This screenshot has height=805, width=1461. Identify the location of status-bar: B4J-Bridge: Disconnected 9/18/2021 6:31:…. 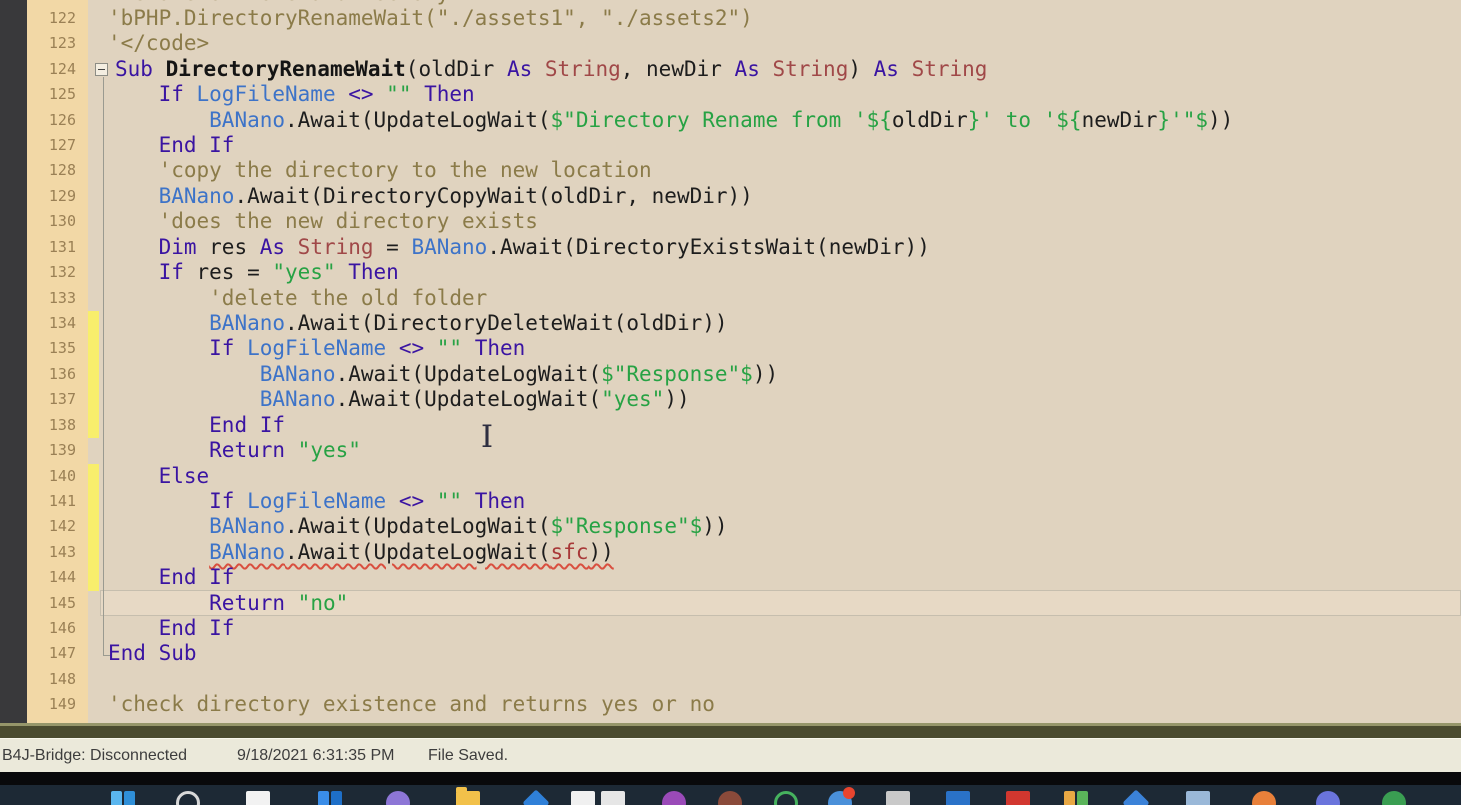
(730, 755).